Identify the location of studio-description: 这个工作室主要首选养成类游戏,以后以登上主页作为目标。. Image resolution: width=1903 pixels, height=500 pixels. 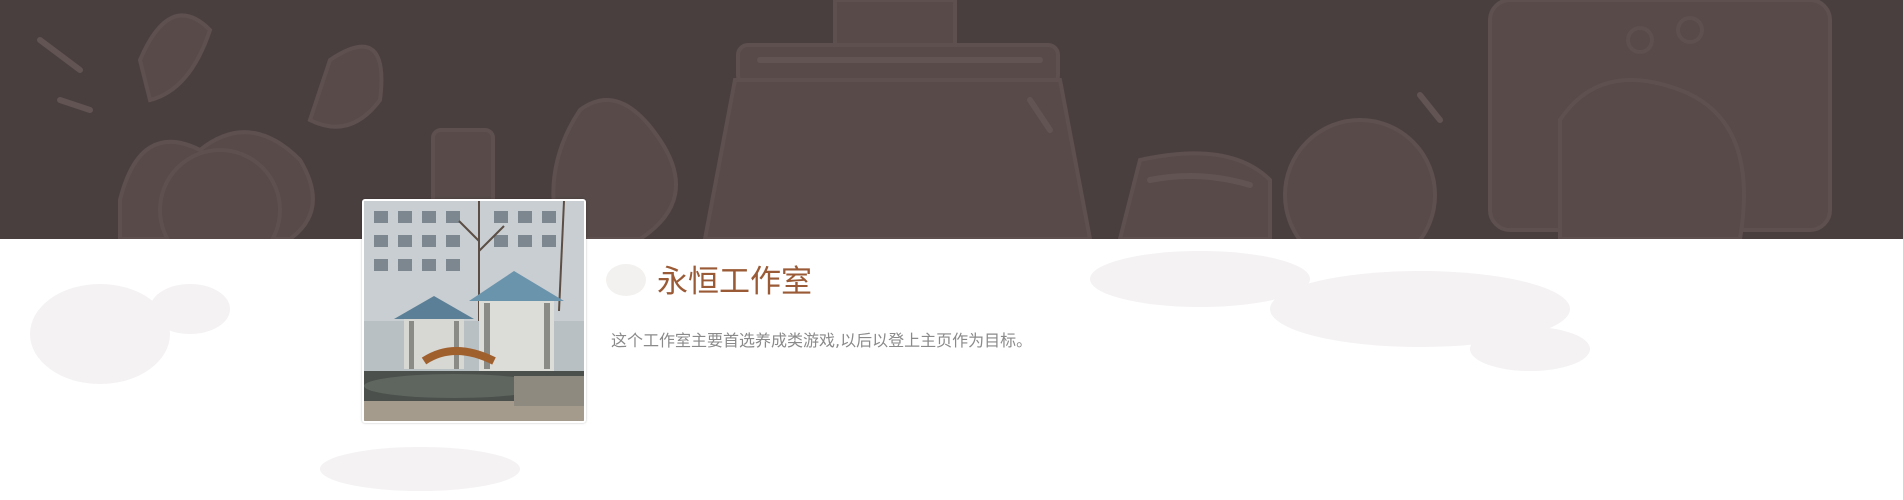
(822, 340).